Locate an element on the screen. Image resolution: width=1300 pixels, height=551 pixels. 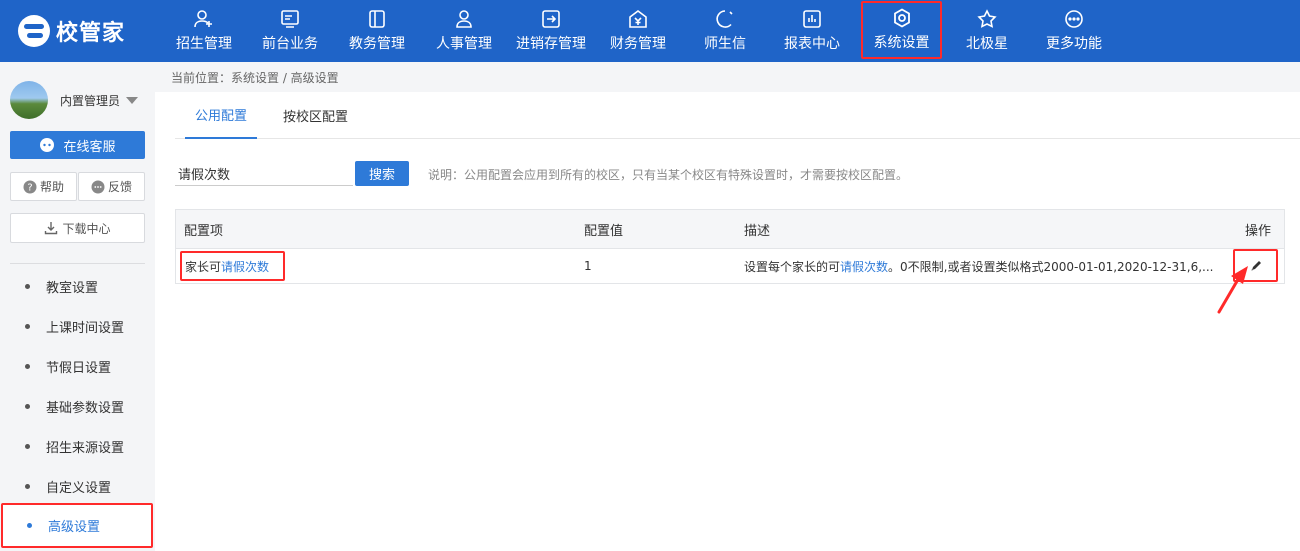
comment-icon is located at coordinates (98, 186).